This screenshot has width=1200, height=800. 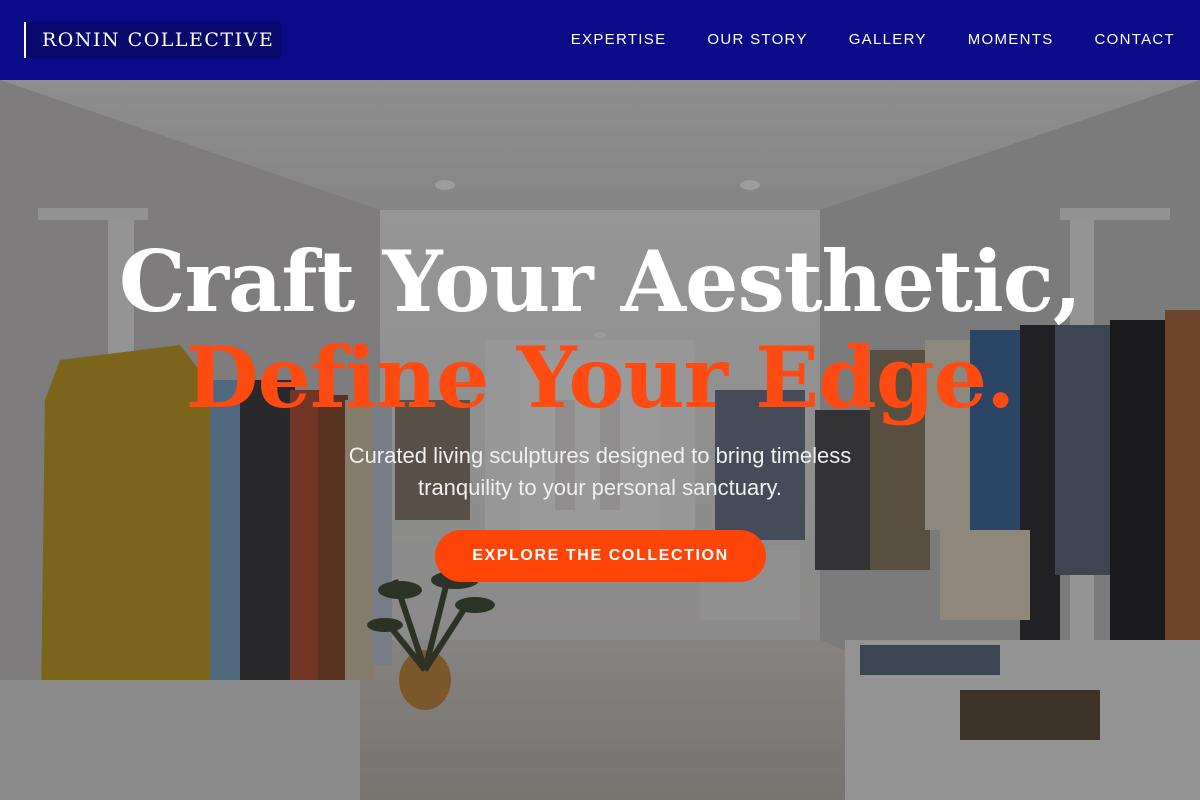 I want to click on nav-link-gallery: GALLERY, so click(x=888, y=40).